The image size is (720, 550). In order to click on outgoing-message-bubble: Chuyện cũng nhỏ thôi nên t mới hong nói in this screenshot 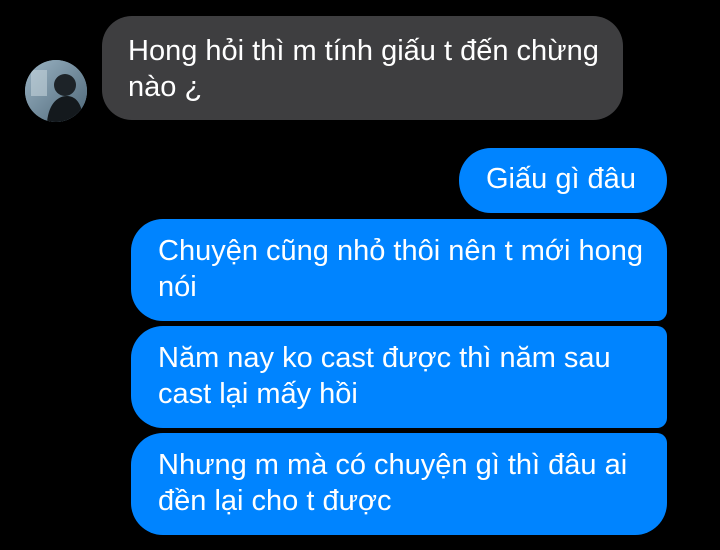, I will do `click(399, 270)`.